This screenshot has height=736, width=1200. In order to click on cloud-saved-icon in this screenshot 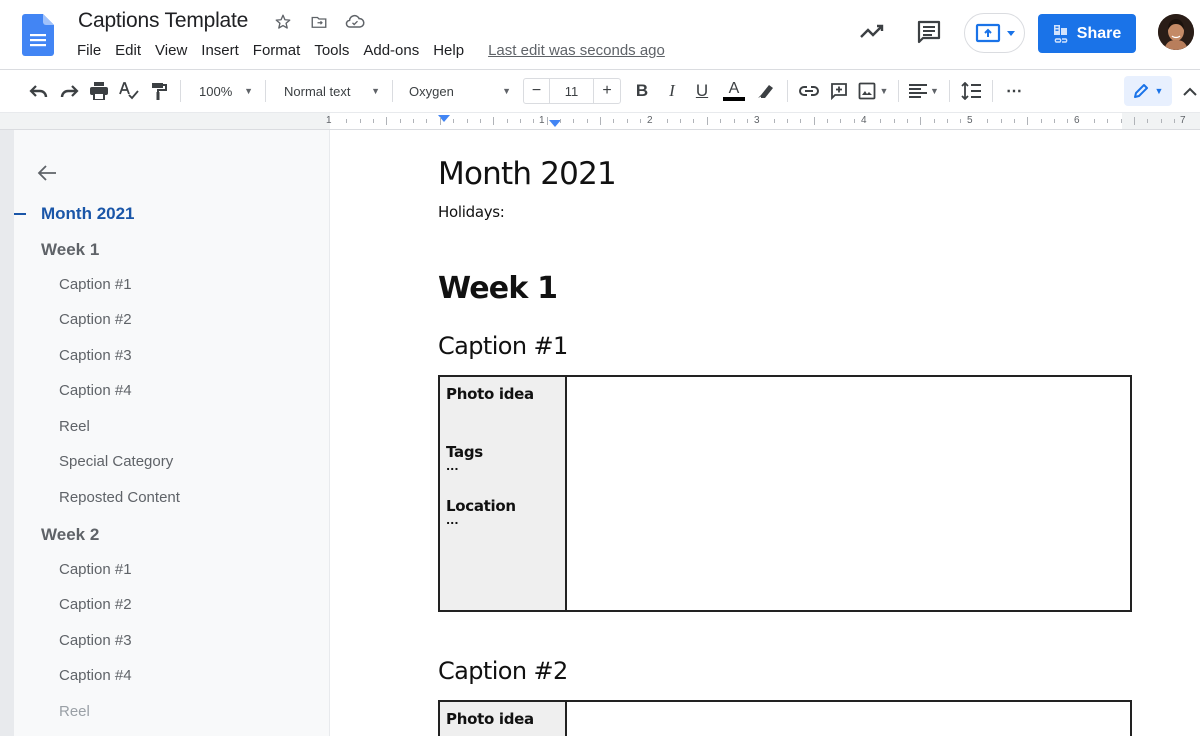, I will do `click(355, 22)`.